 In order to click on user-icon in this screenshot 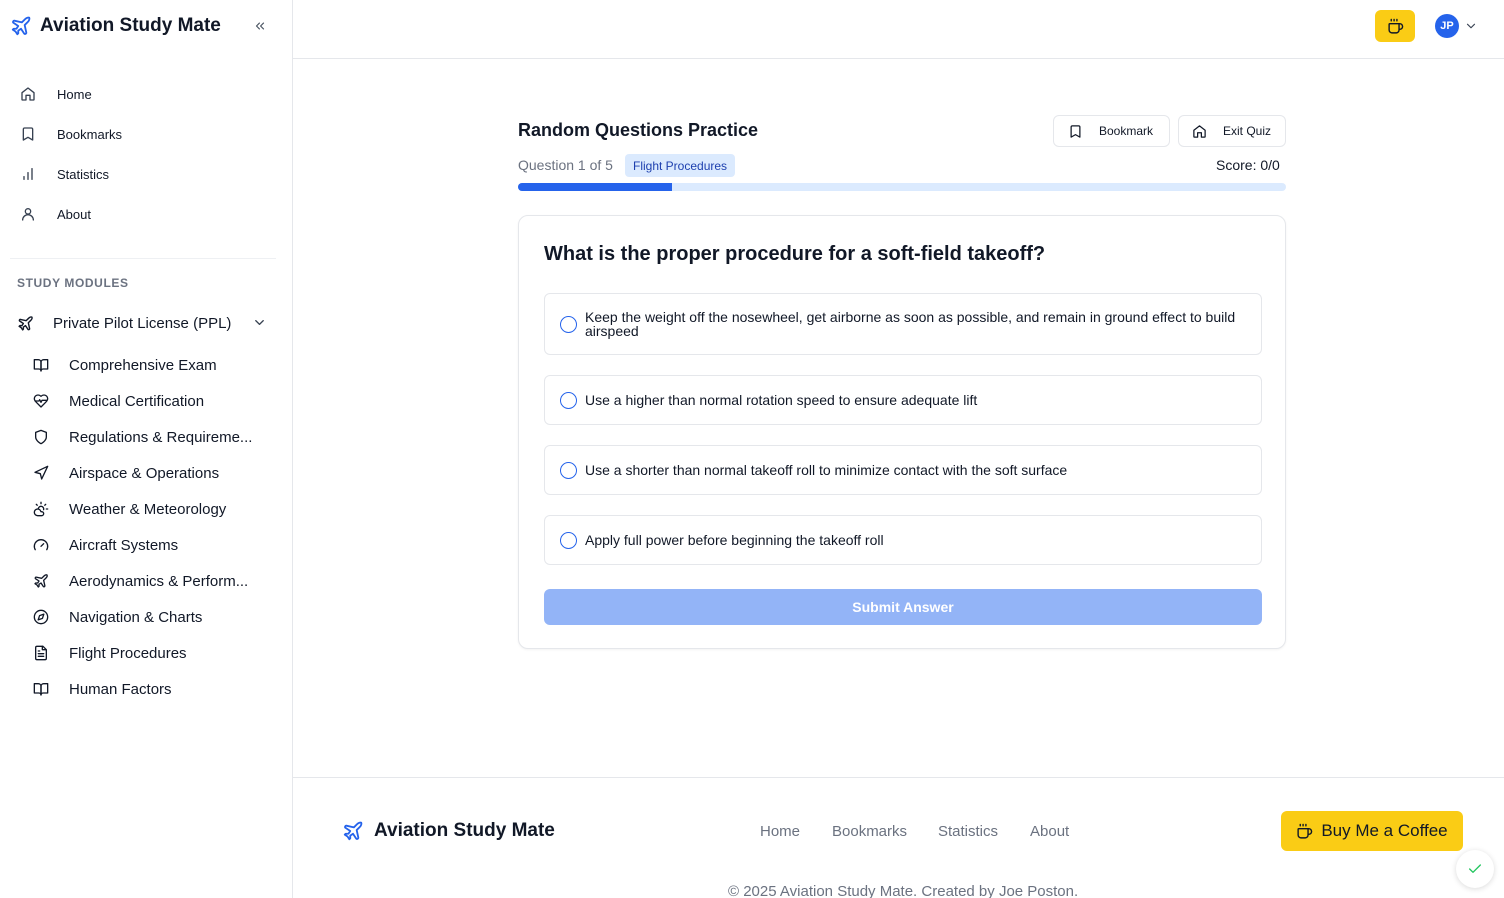, I will do `click(28, 214)`.